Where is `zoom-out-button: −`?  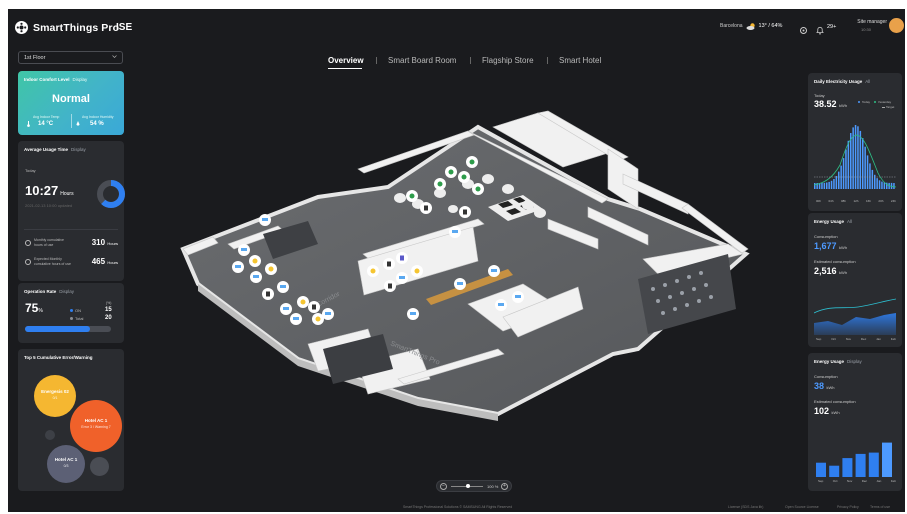 zoom-out-button: − is located at coordinates (443, 486).